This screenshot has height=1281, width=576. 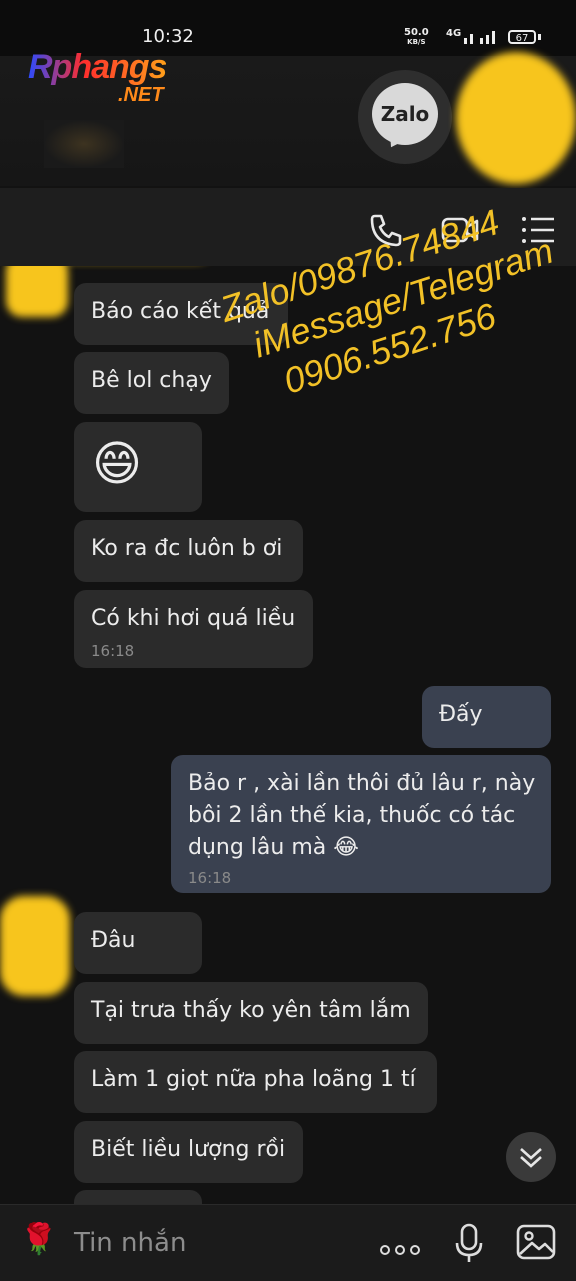 I want to click on message-input: Tin nhắn, so click(x=130, y=1243).